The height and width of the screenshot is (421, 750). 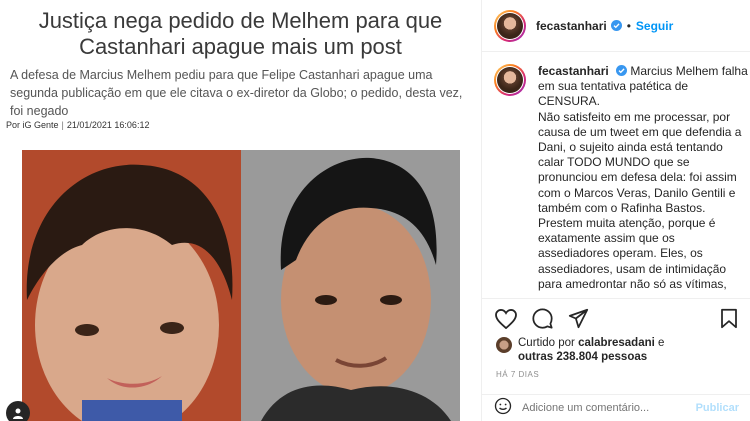 I want to click on avatar-image, so click(x=510, y=25).